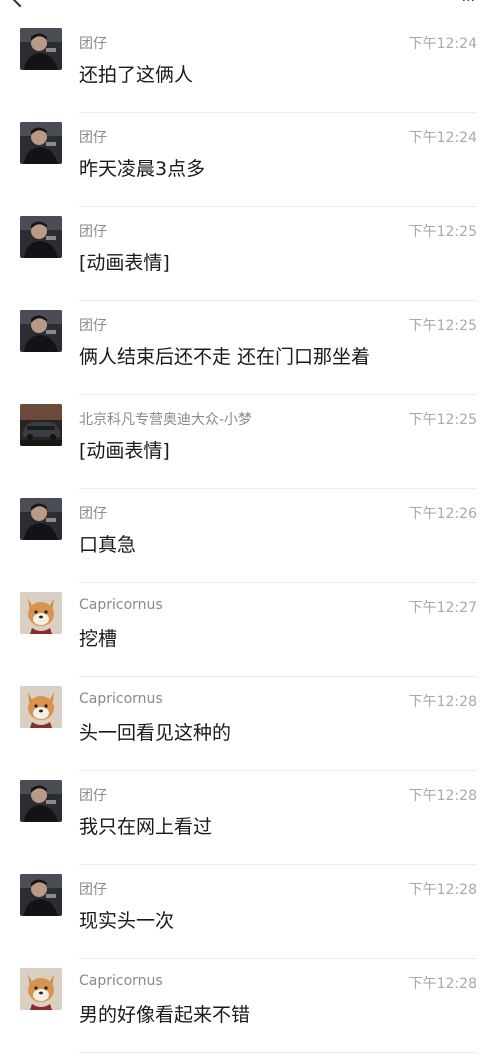  I want to click on message-text: 还拍了这俩人, so click(136, 75).